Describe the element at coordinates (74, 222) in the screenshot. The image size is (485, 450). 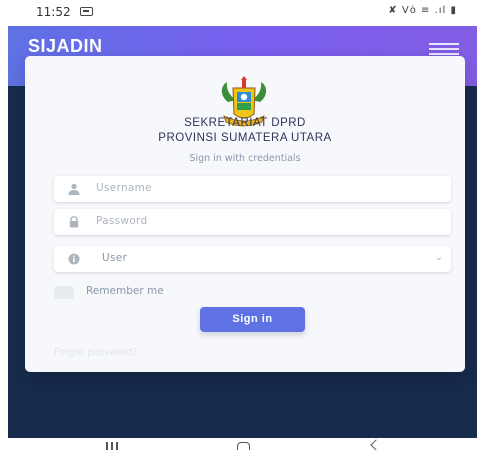
I see `lock-icon` at that location.